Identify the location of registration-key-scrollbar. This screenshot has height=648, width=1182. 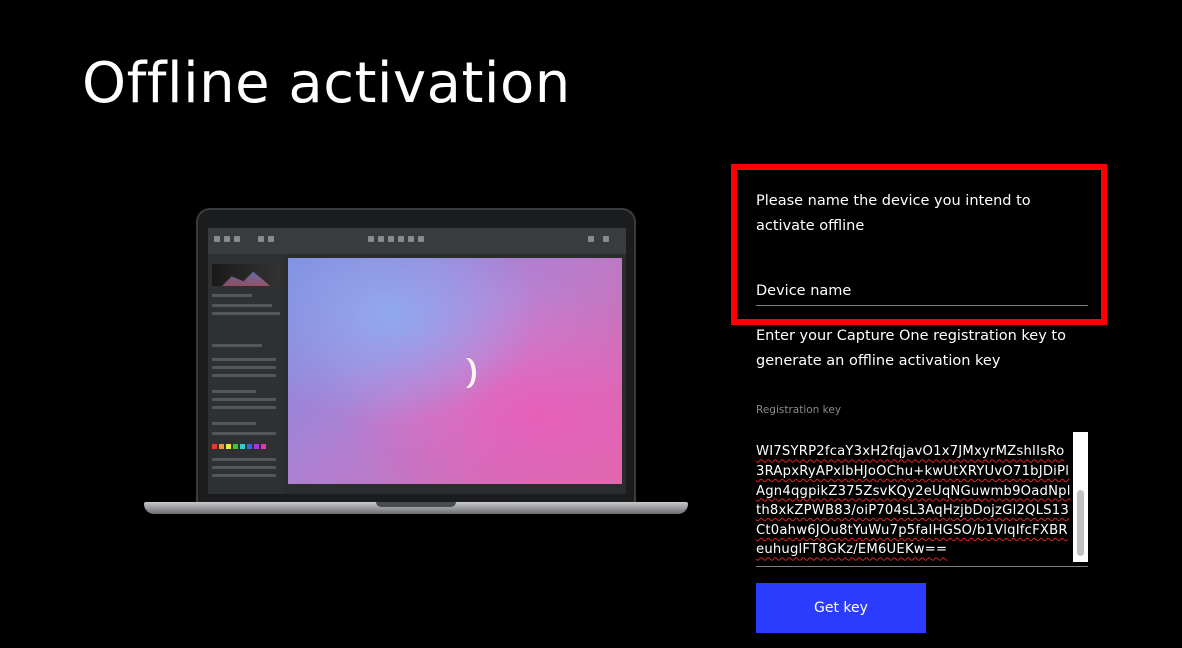
(1080, 497).